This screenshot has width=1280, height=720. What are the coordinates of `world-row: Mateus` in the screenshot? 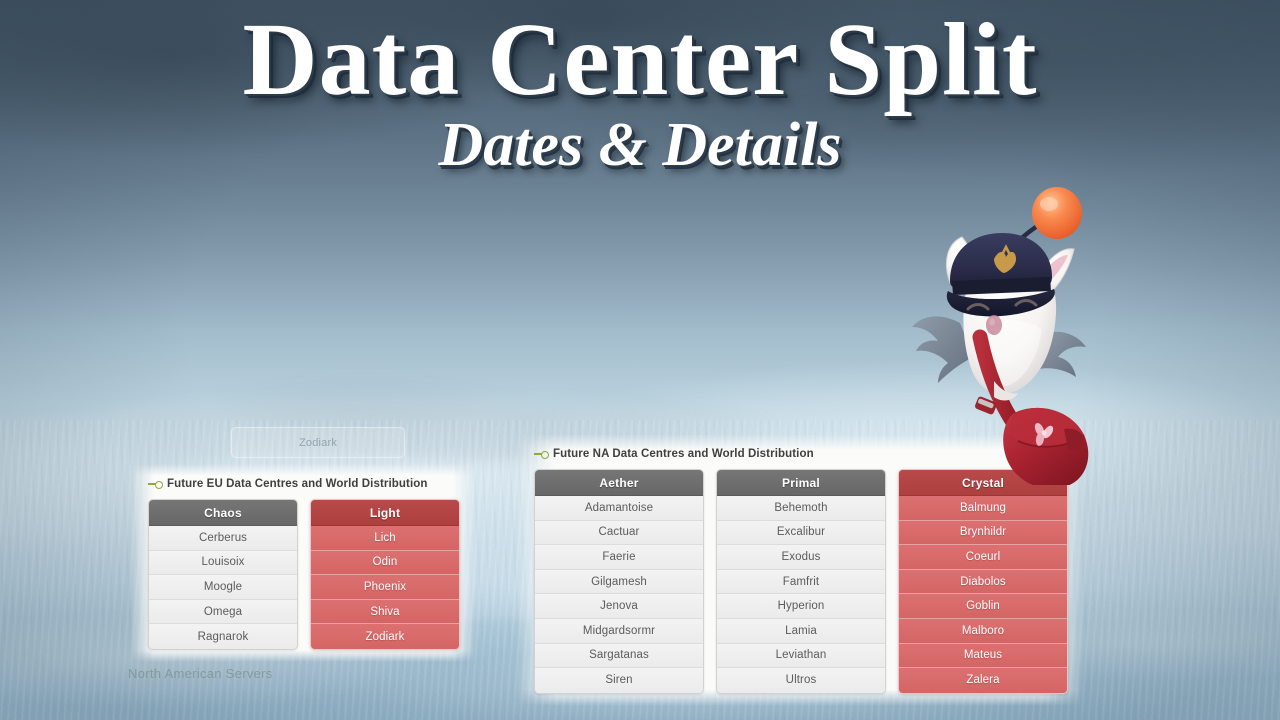 It's located at (983, 656).